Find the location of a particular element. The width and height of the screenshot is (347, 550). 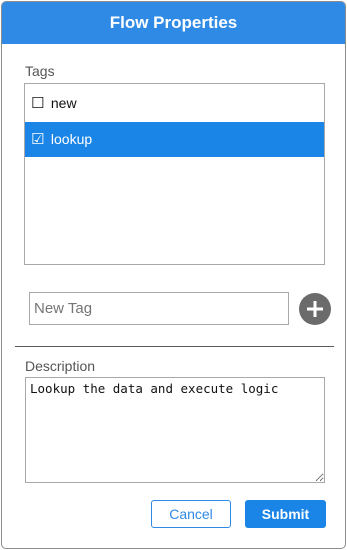

tags-label: Tags is located at coordinates (40, 71).